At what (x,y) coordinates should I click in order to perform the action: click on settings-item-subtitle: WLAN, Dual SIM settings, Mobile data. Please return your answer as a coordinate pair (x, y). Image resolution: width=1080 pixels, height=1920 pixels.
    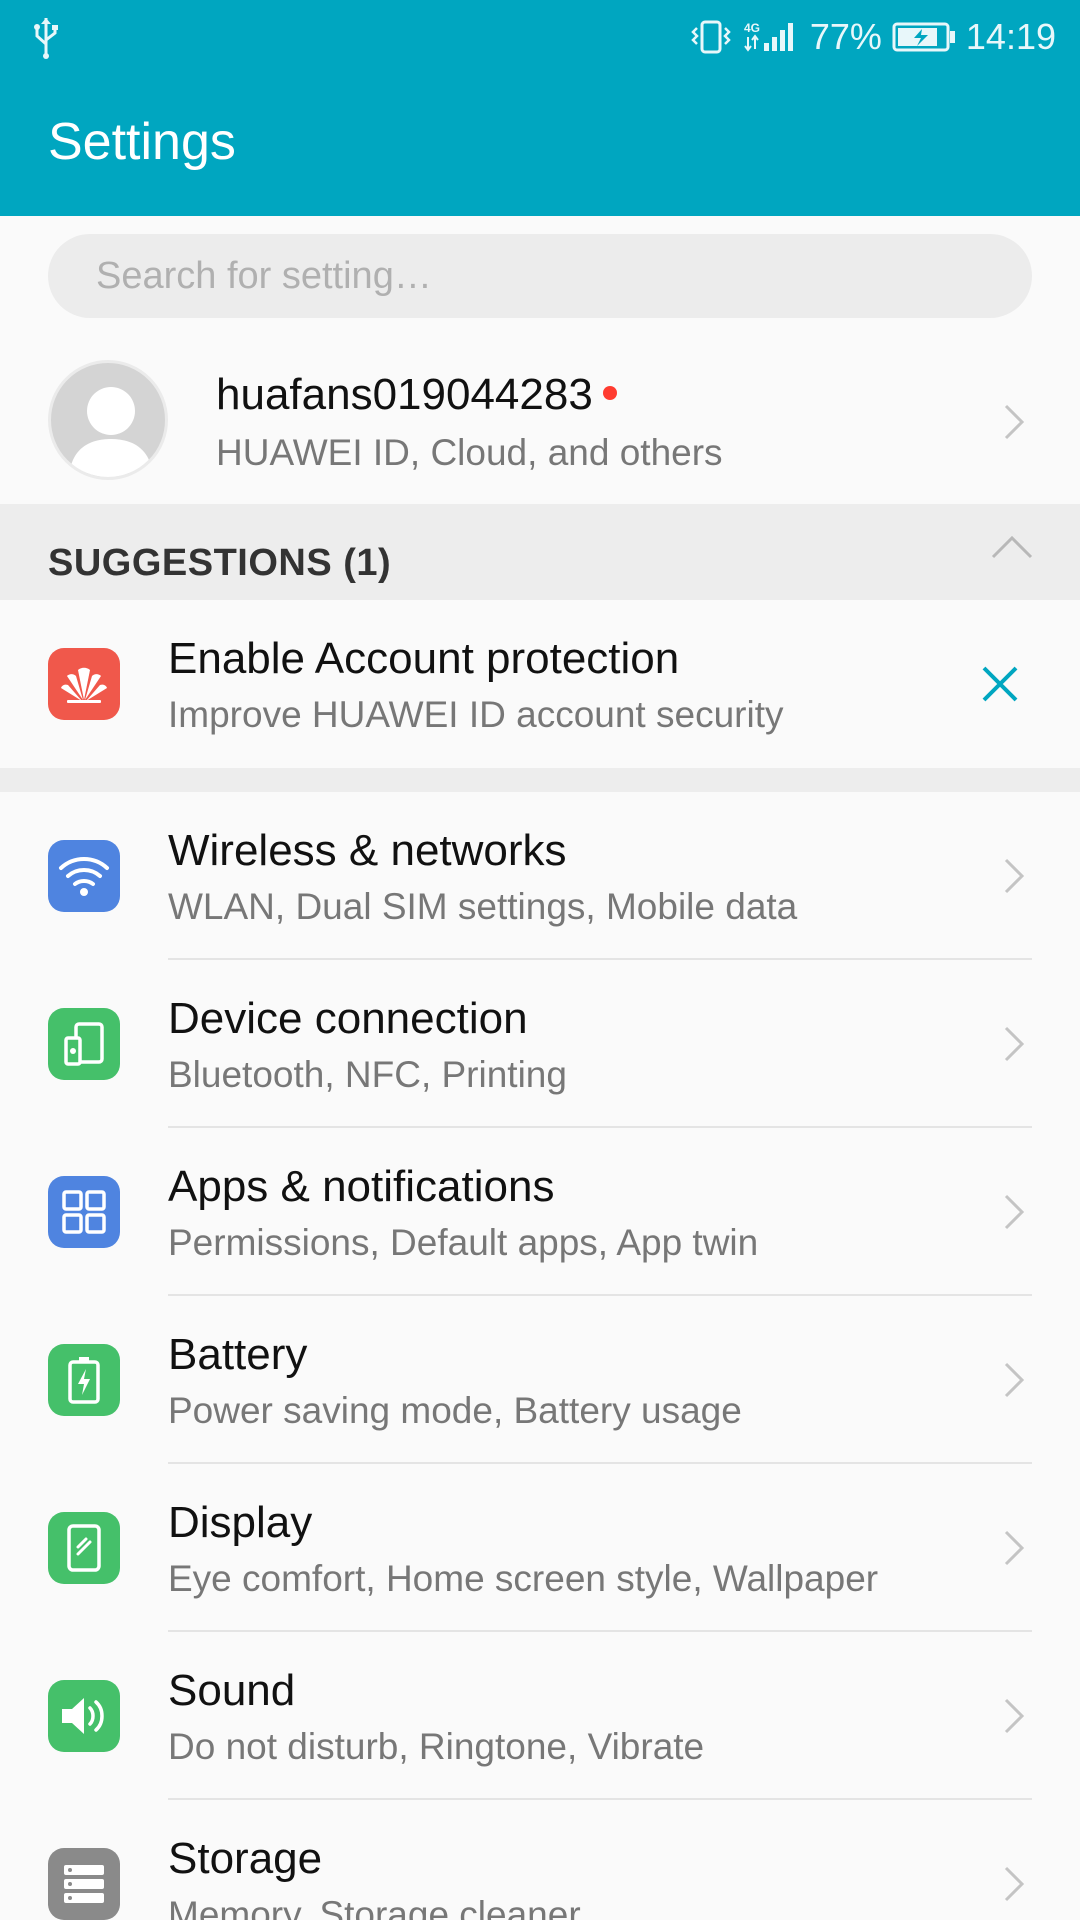
    Looking at the image, I should click on (483, 906).